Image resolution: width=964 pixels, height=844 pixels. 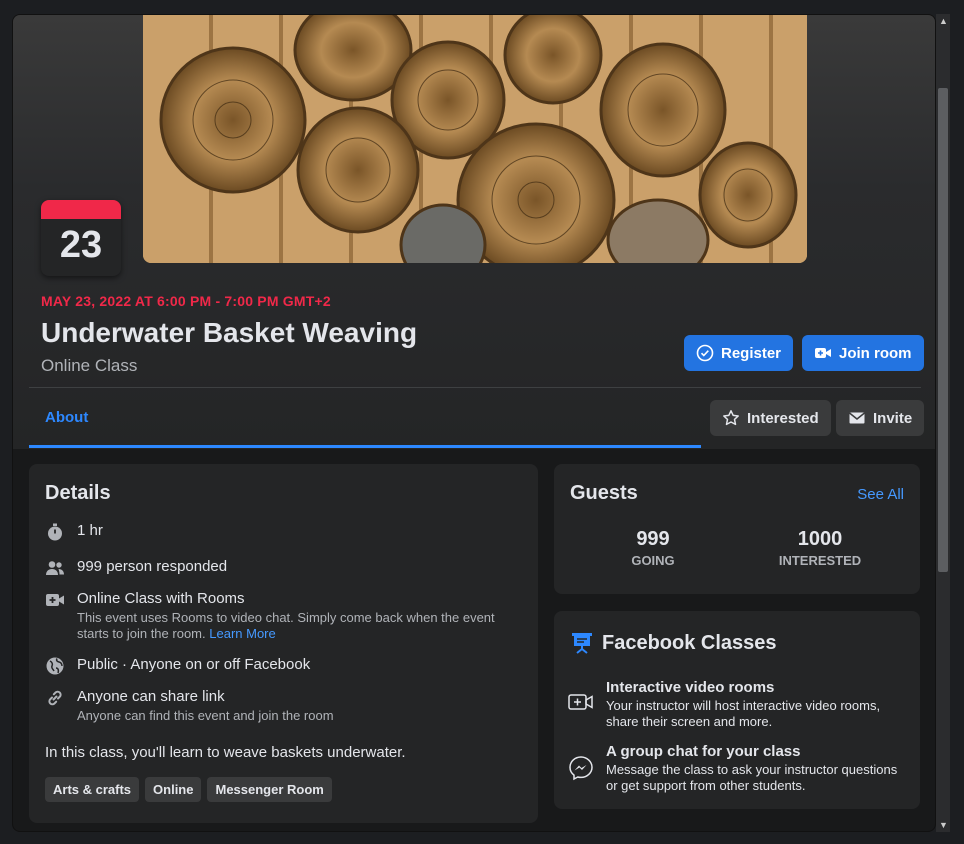 I want to click on responded-text: 999 person responded, so click(x=152, y=566).